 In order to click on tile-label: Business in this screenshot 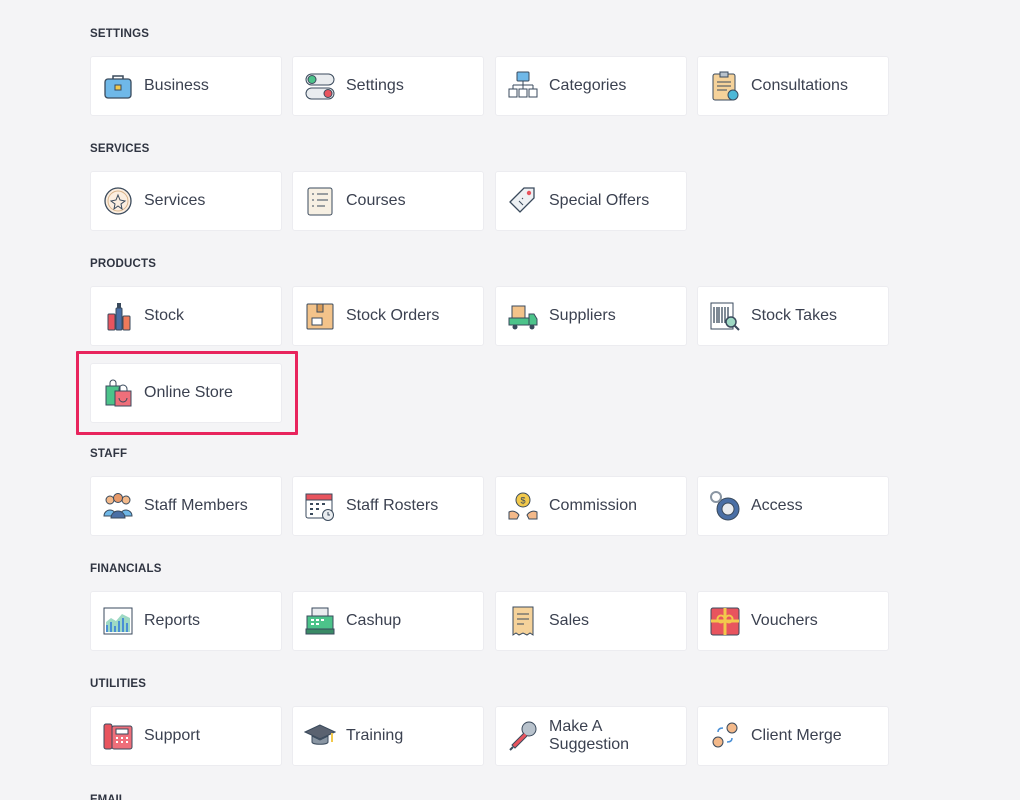, I will do `click(176, 85)`.